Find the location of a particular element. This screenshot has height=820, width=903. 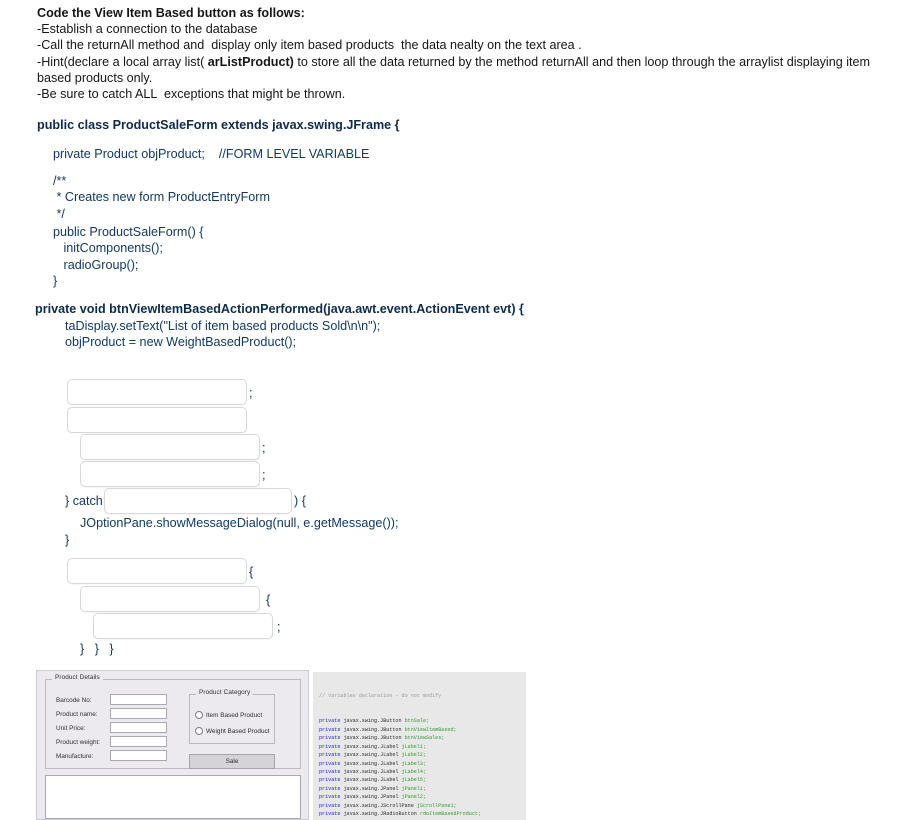

catch-closing-brace: } is located at coordinates (67, 540).